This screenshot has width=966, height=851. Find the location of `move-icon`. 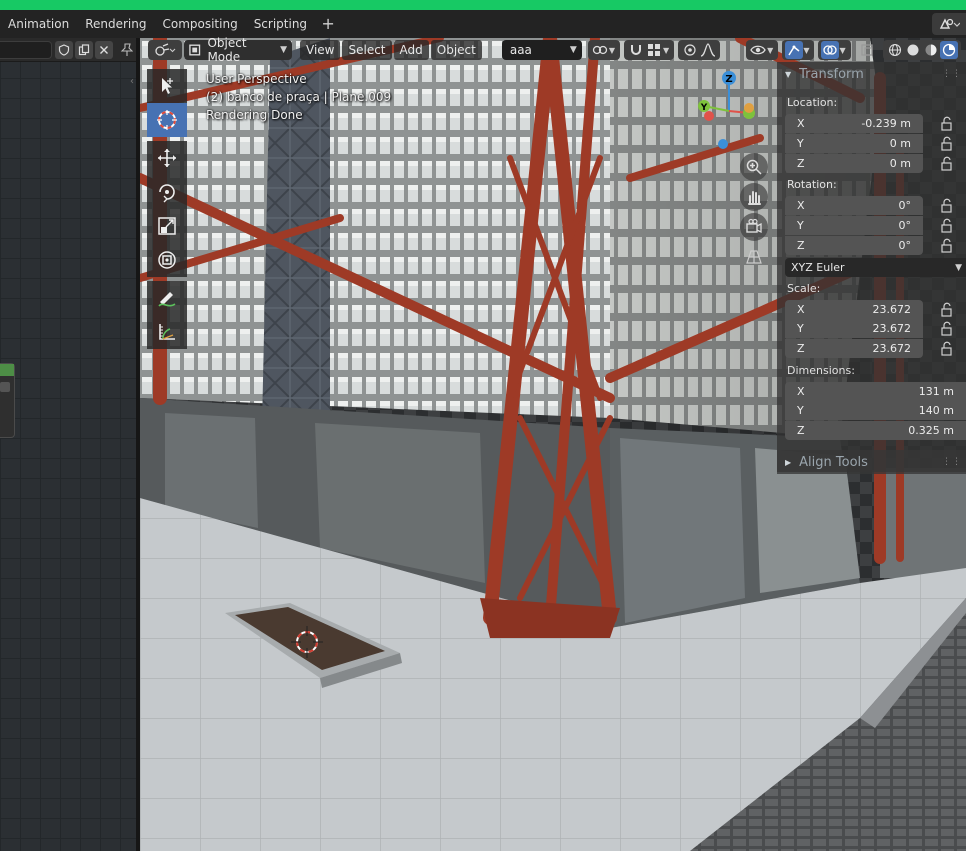

move-icon is located at coordinates (167, 158).